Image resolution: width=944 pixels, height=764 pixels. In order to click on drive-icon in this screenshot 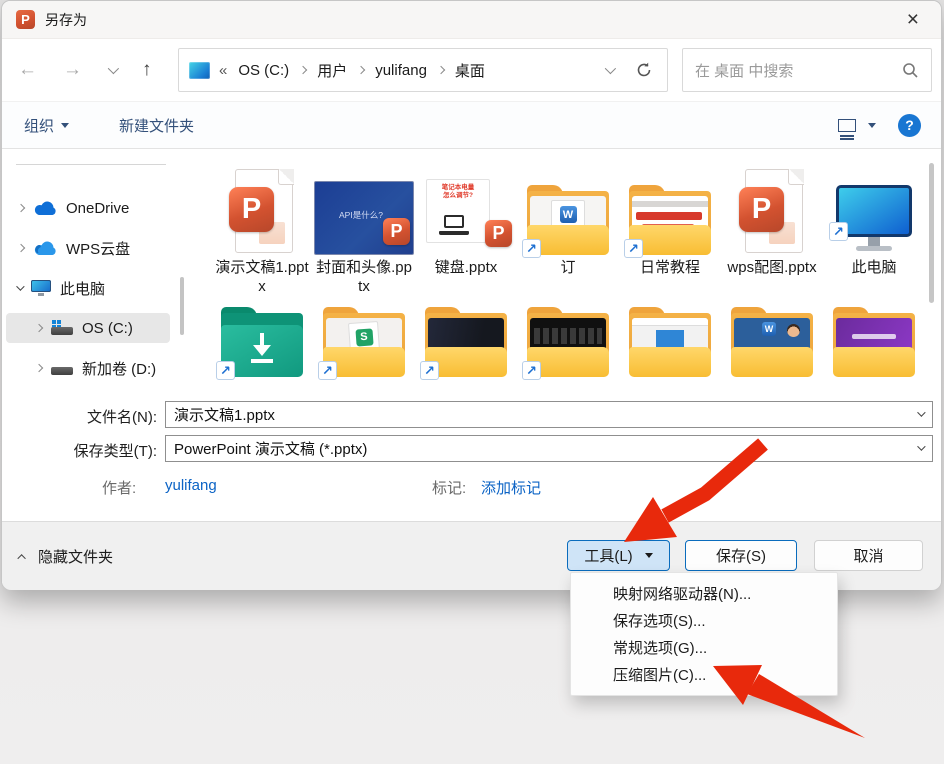, I will do `click(62, 368)`.